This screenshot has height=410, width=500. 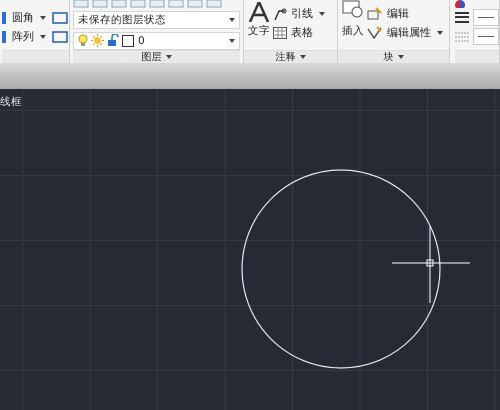 I want to click on tool-button: 阵列, so click(x=23, y=36).